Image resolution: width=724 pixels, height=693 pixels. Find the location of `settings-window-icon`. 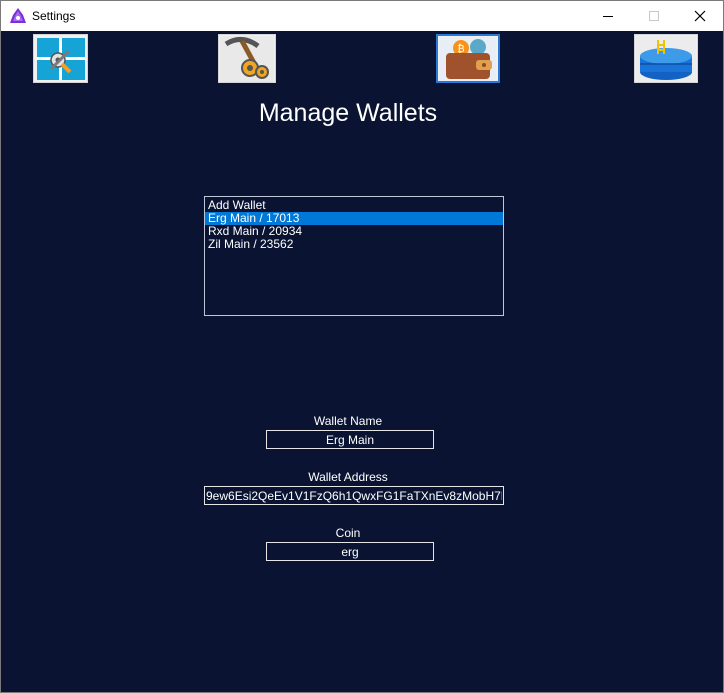

settings-window-icon is located at coordinates (60, 58).